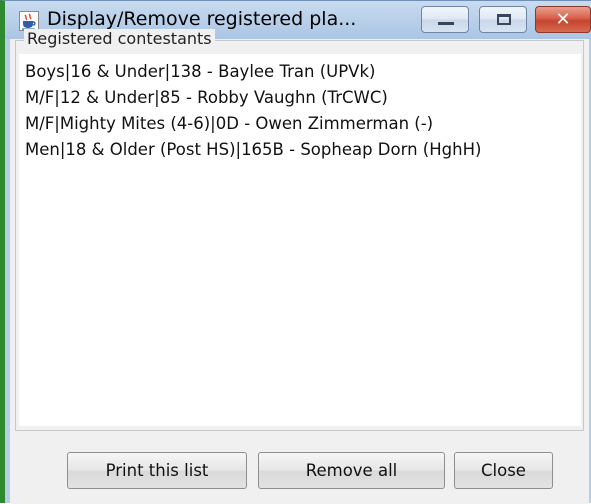  What do you see at coordinates (351, 470) in the screenshot?
I see `remove-all-button: Remove all` at bounding box center [351, 470].